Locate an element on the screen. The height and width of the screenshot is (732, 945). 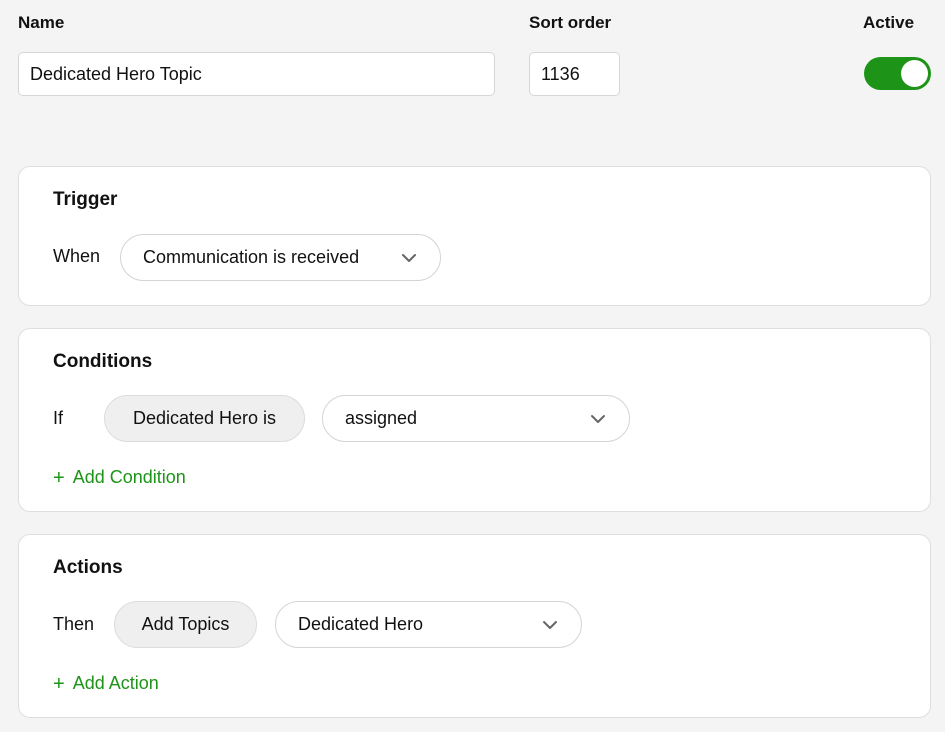
active-toggle is located at coordinates (897, 73).